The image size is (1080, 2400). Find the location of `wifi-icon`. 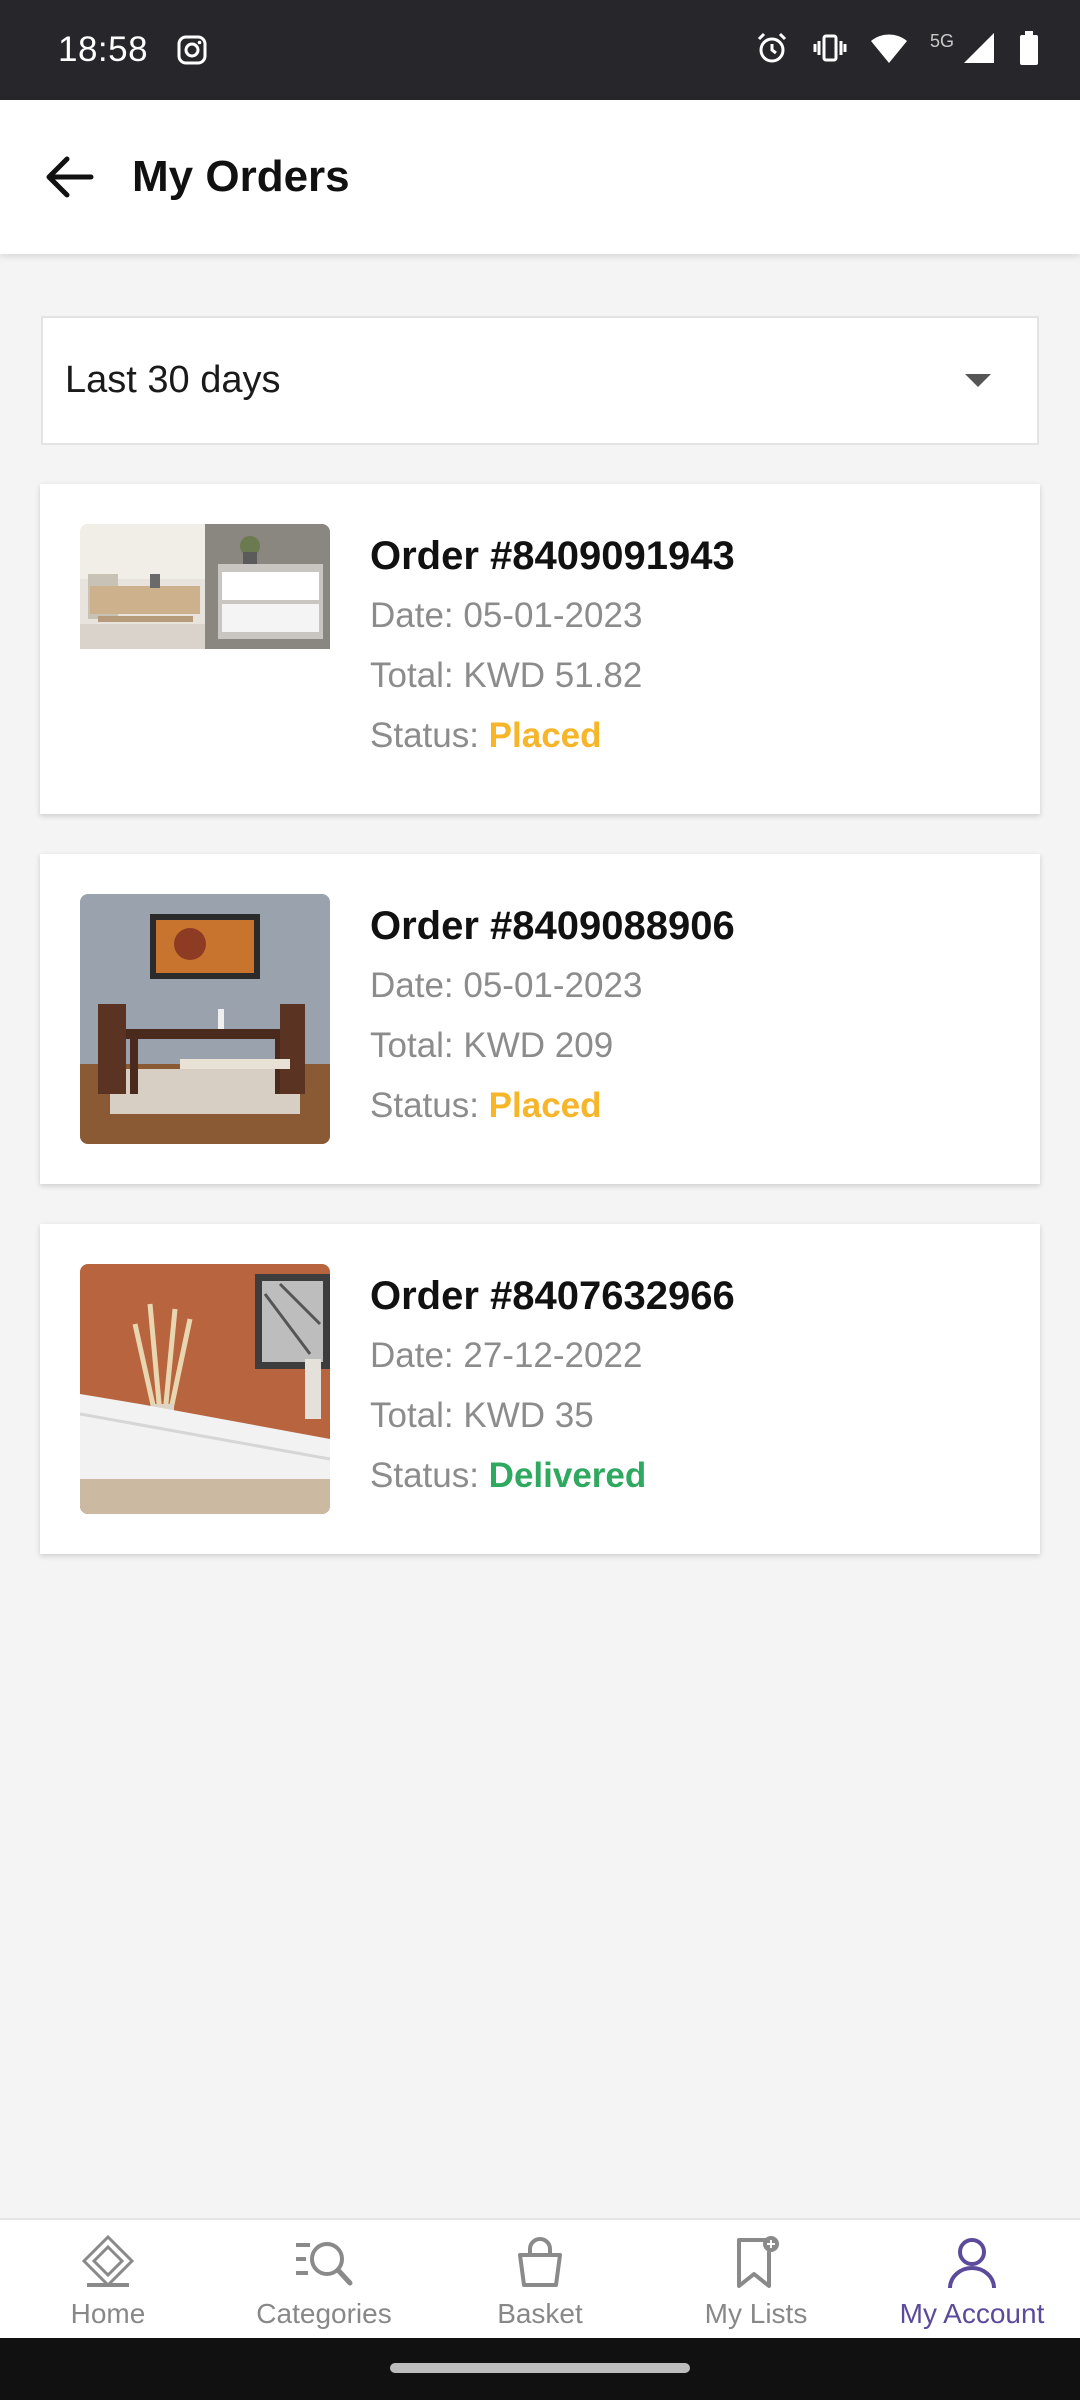

wifi-icon is located at coordinates (889, 50).